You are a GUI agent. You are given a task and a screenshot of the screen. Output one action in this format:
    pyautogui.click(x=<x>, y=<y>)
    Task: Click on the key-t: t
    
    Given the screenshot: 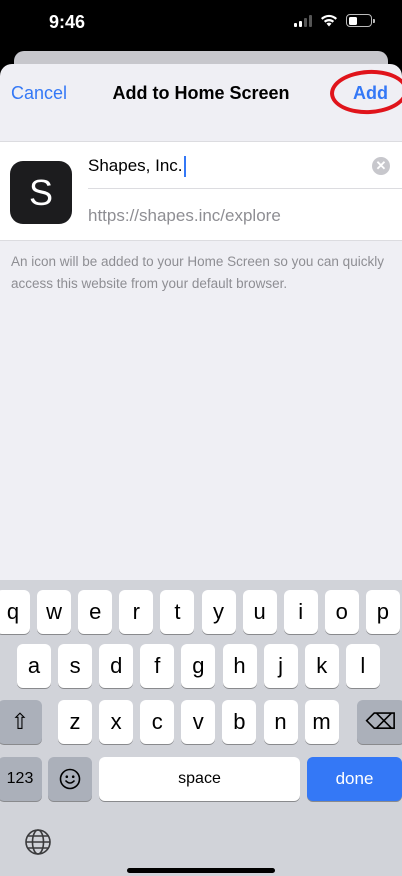 What is the action you would take?
    pyautogui.click(x=177, y=612)
    